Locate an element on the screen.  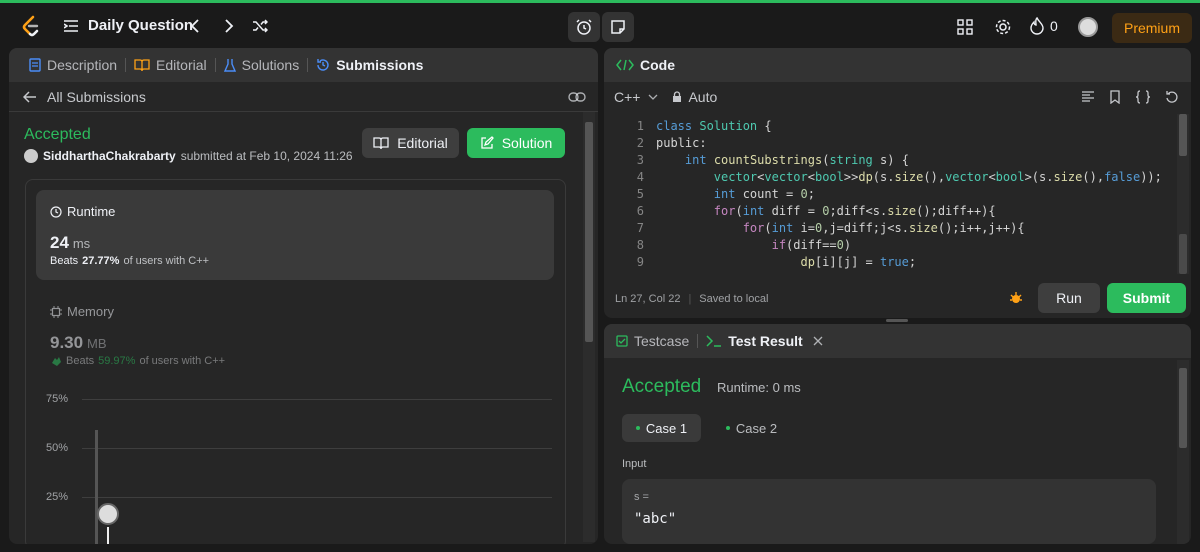
result-scrollbar is located at coordinates (1183, 452).